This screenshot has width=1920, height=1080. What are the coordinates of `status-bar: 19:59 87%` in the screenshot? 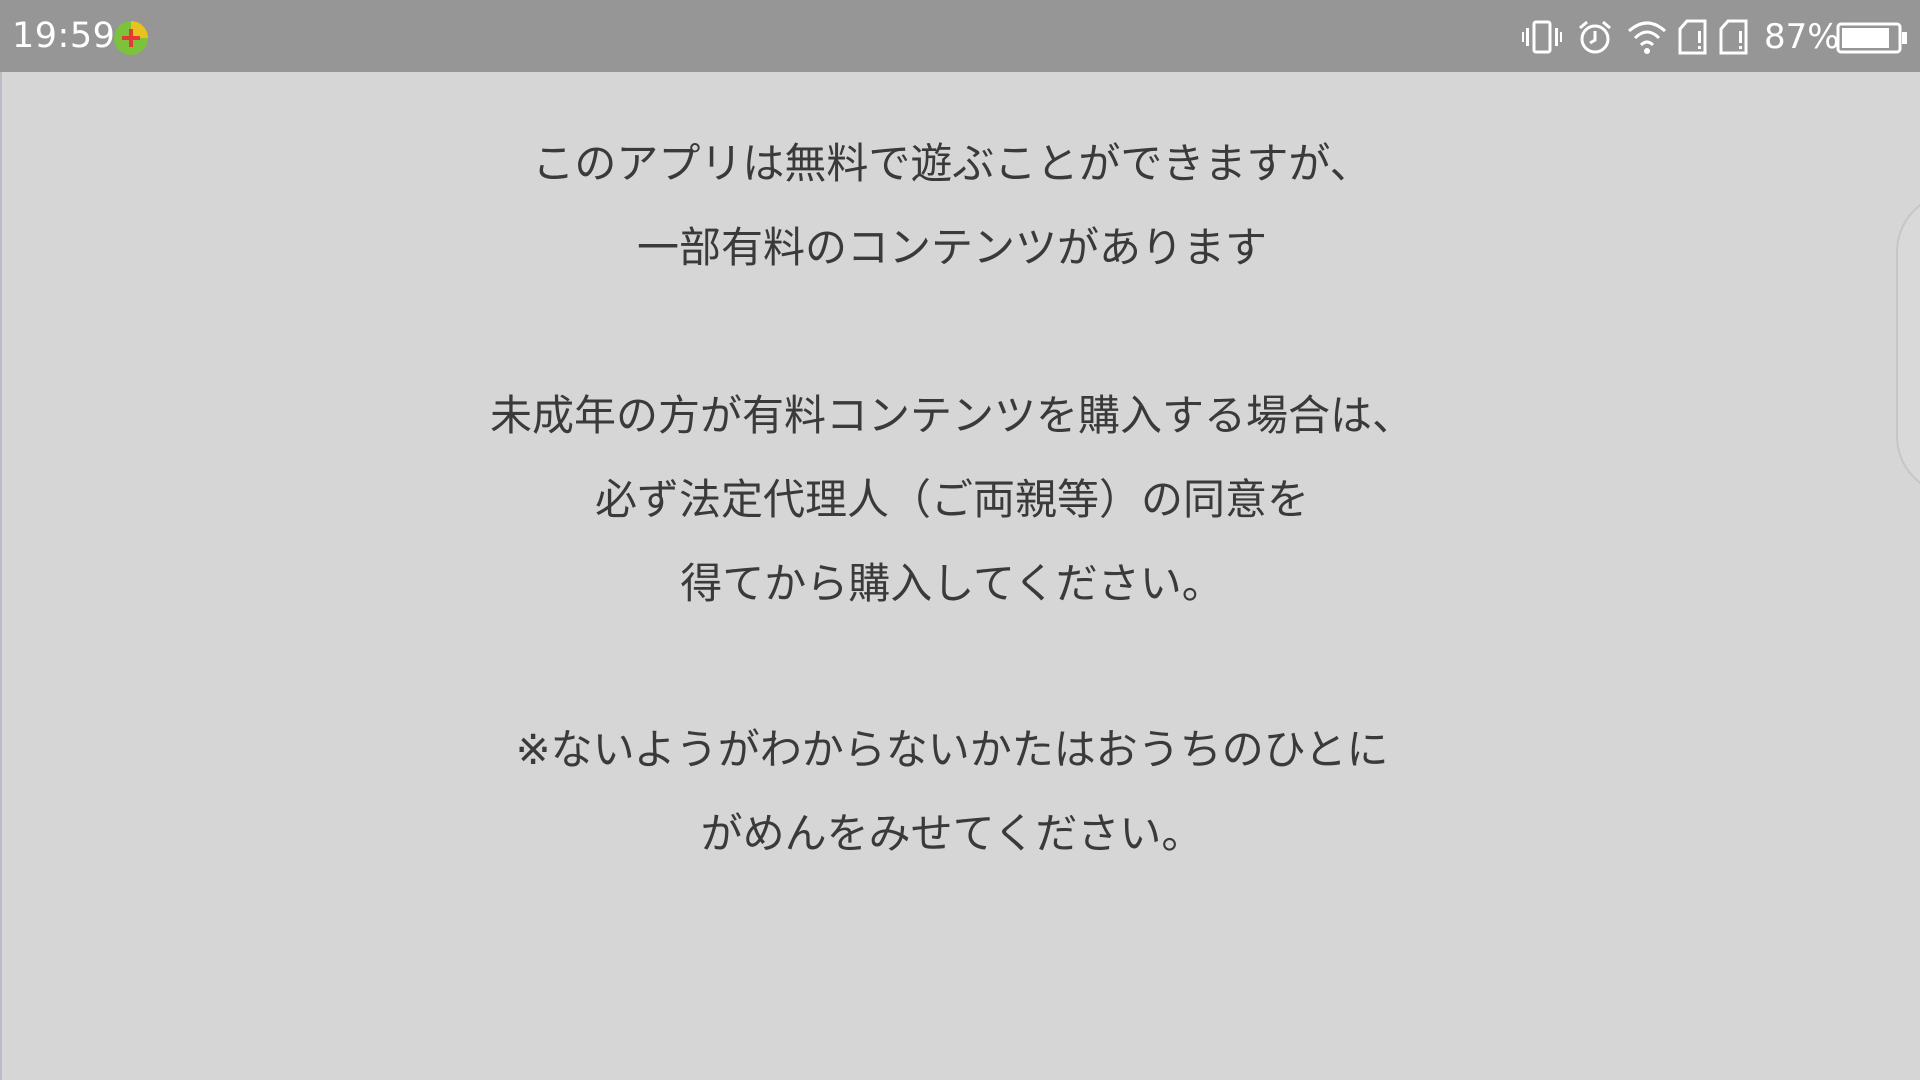 It's located at (960, 36).